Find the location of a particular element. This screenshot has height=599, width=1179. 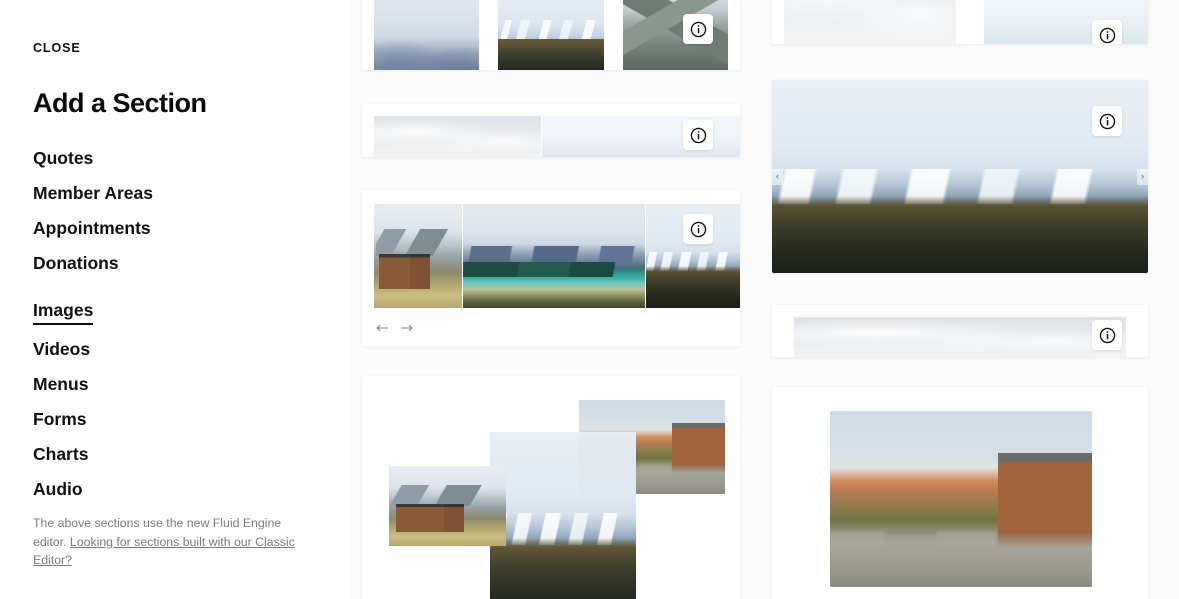

card-single-image-gallery is located at coordinates (960, 493).